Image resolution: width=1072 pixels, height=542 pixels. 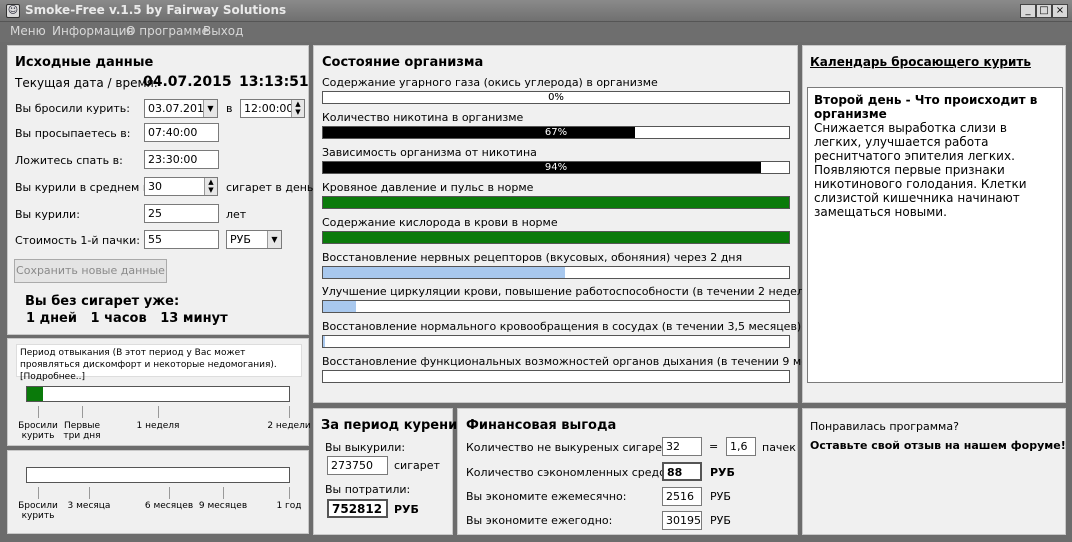 What do you see at coordinates (1044, 11) in the screenshot?
I see `maximize-icon: □` at bounding box center [1044, 11].